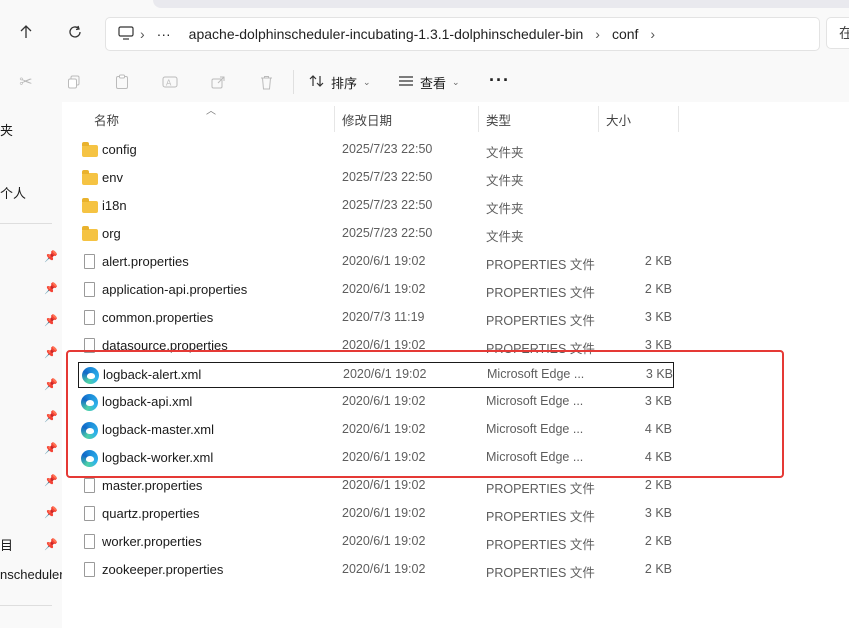 Image resolution: width=849 pixels, height=628 pixels. I want to click on delete-icon, so click(266, 82).